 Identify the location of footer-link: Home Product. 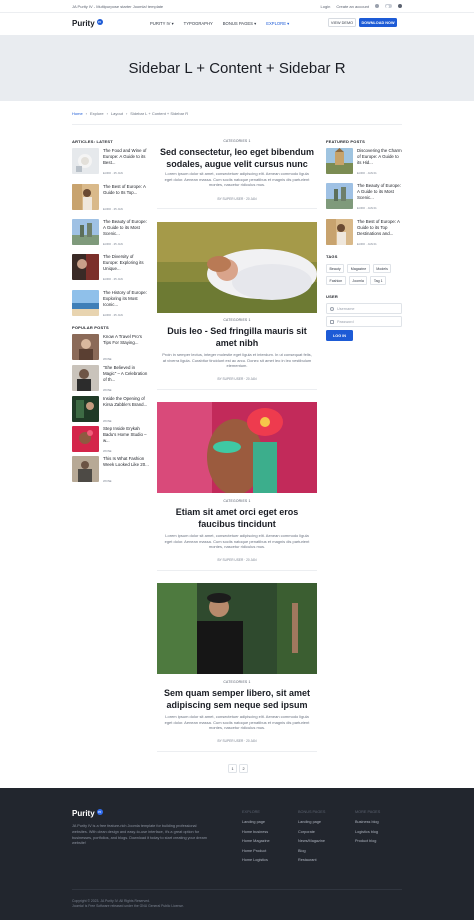
(256, 851).